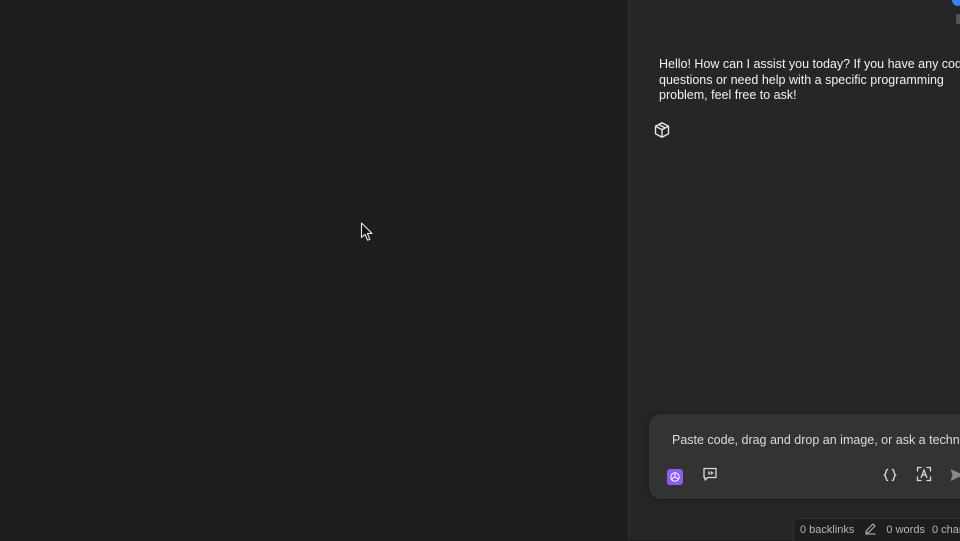 This screenshot has width=960, height=541. Describe the element at coordinates (804, 456) in the screenshot. I see `chat-composer` at that location.